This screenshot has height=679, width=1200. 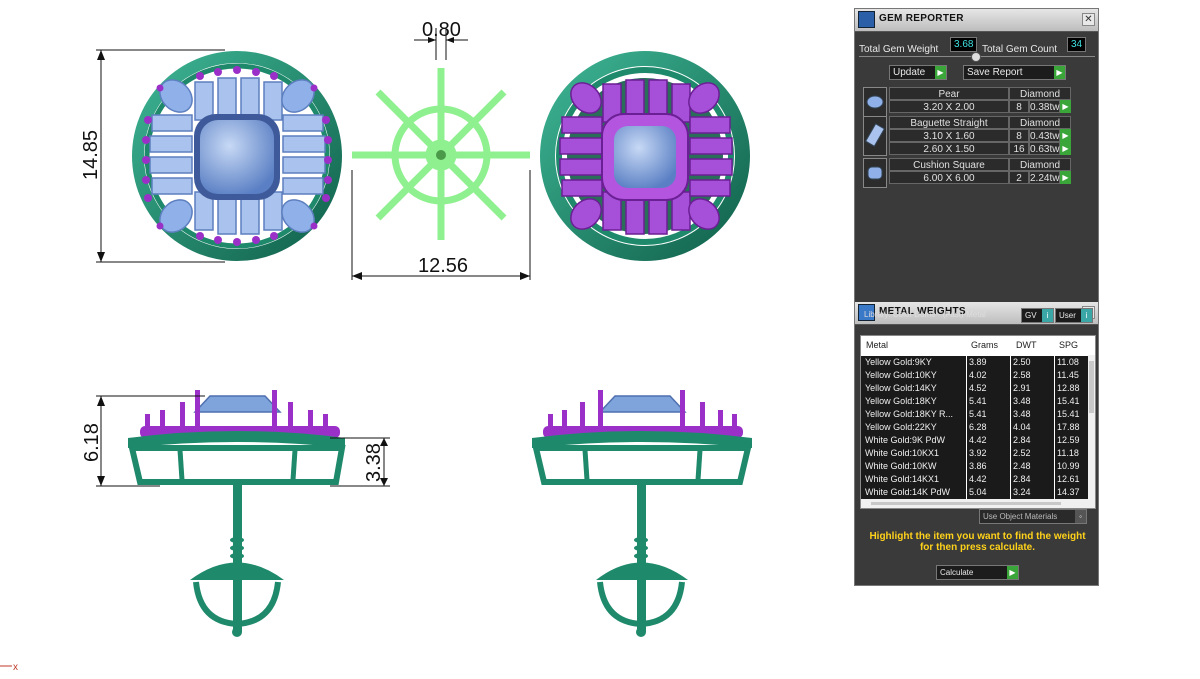 What do you see at coordinates (949, 122) in the screenshot?
I see `gem-shape-baguette: Baguette Straight` at bounding box center [949, 122].